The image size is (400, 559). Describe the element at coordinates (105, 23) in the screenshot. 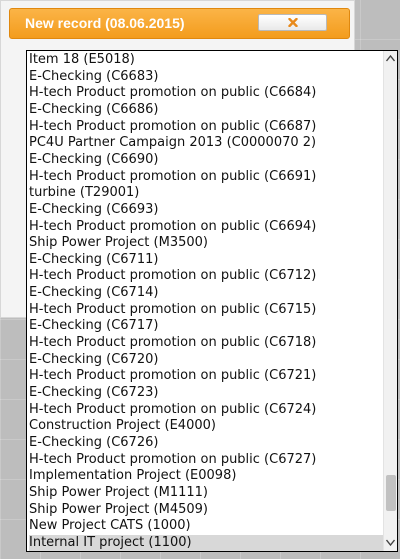

I see `dialog-title: New record (08.06.2015)` at that location.